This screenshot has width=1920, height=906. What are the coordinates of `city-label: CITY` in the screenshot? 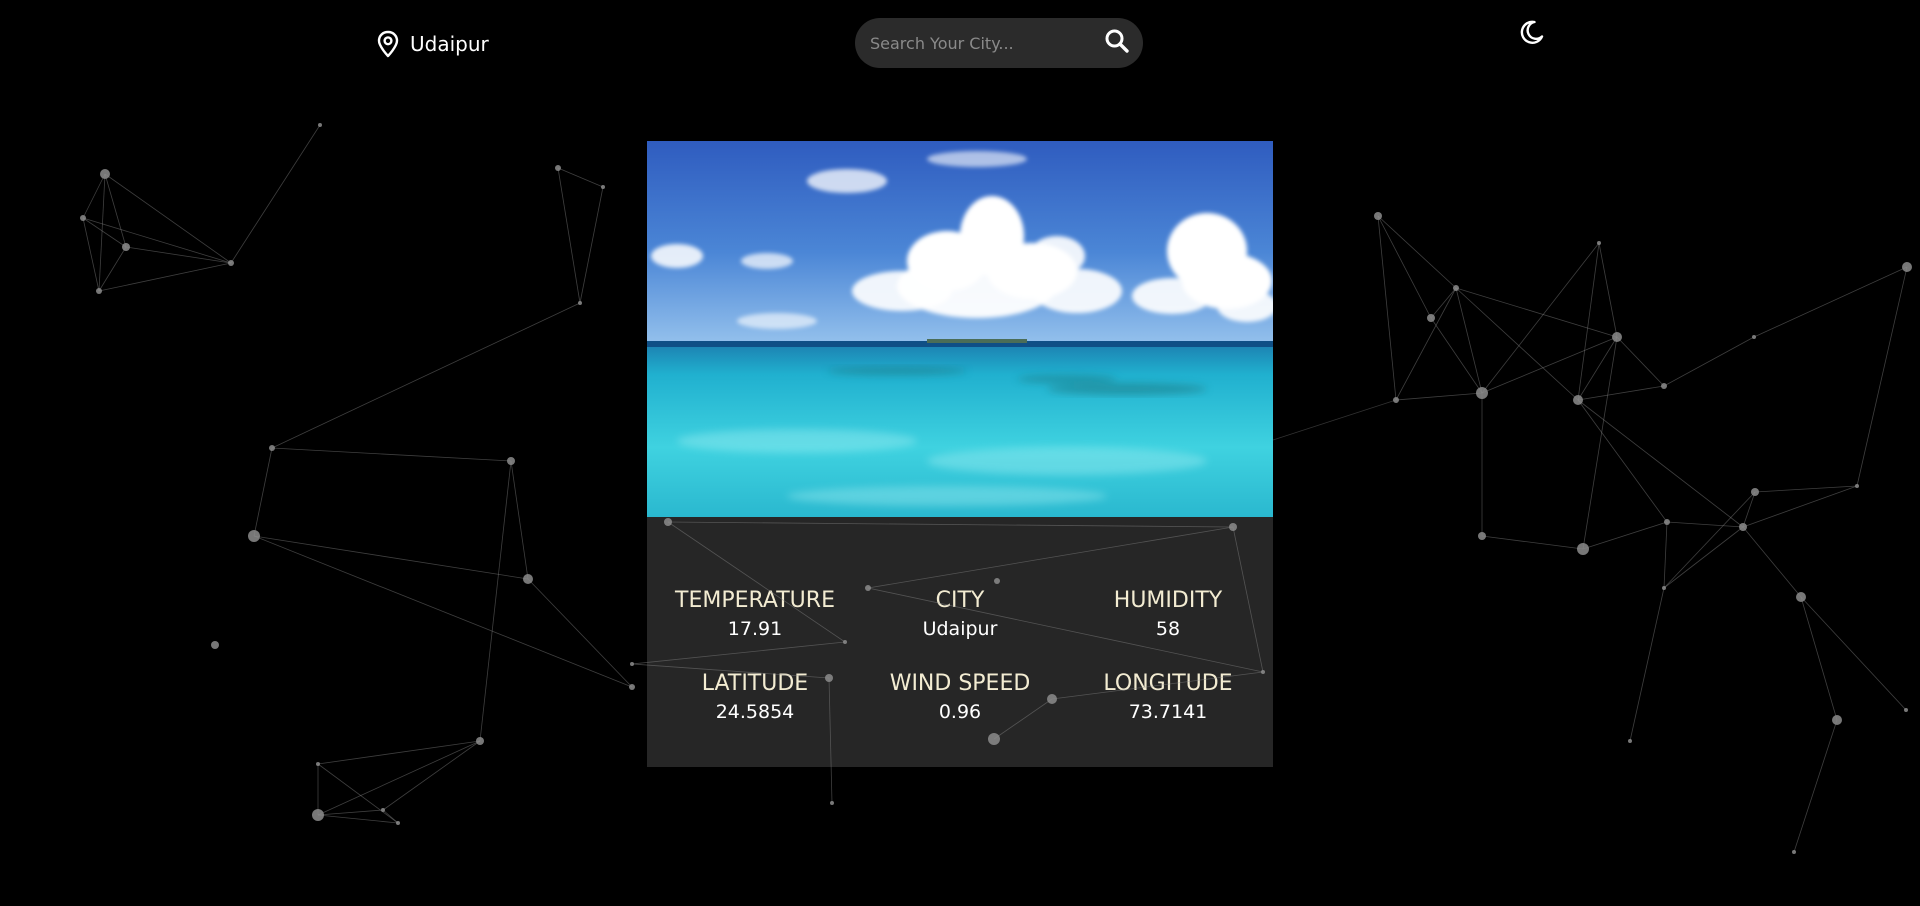 It's located at (960, 600).